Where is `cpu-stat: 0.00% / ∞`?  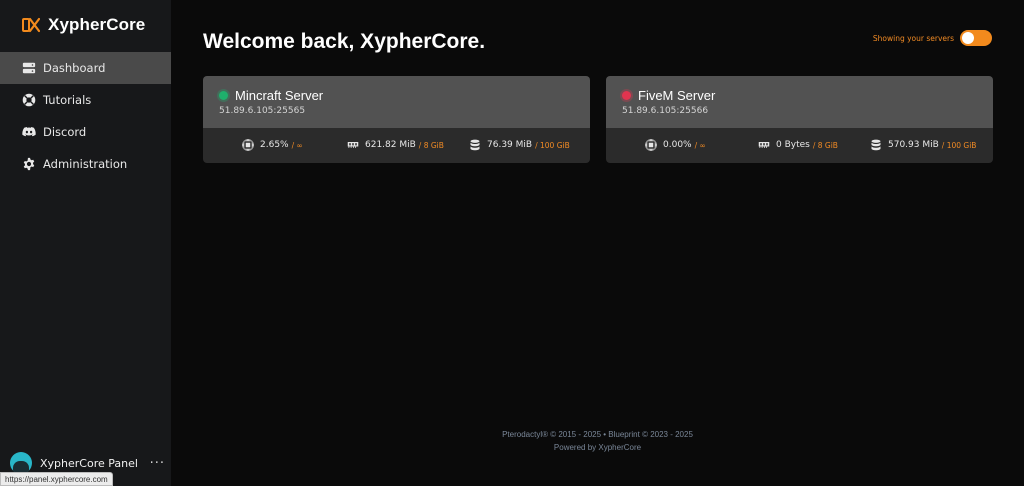 cpu-stat: 0.00% / ∞ is located at coordinates (675, 145).